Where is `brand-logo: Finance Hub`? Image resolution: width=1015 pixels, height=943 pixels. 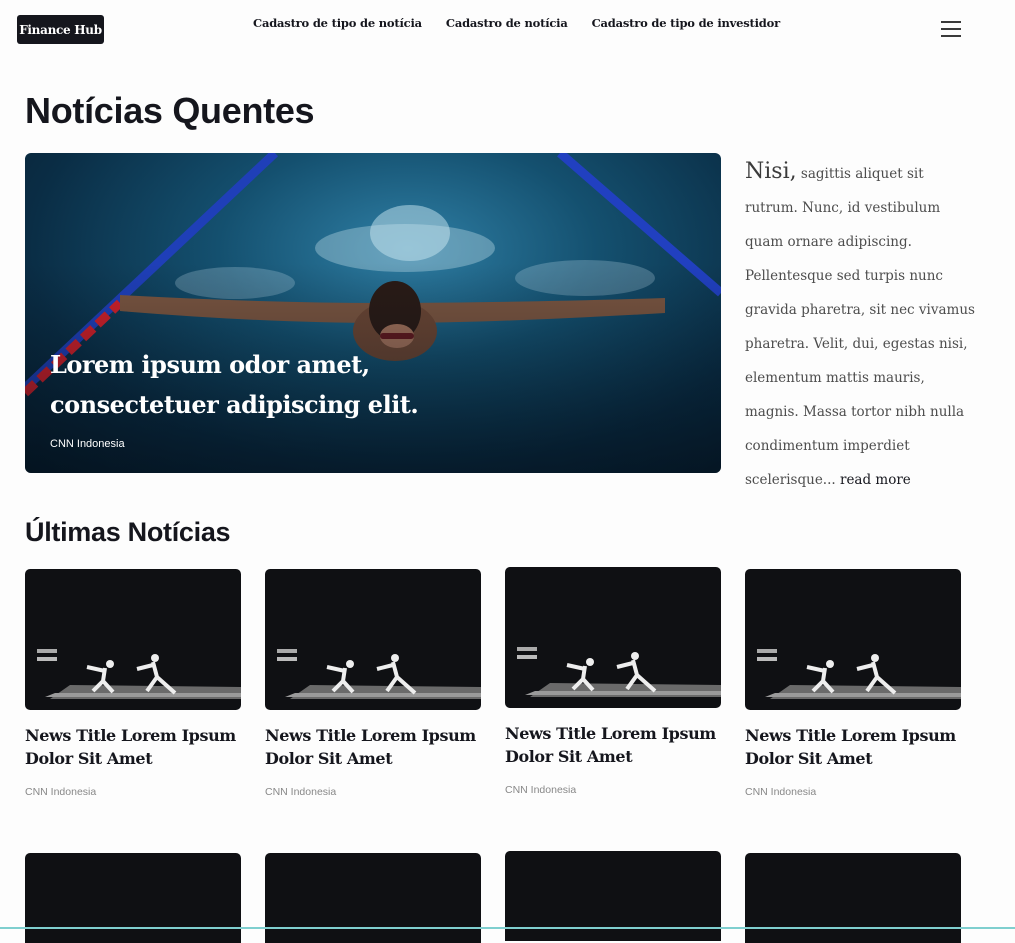 brand-logo: Finance Hub is located at coordinates (60, 29).